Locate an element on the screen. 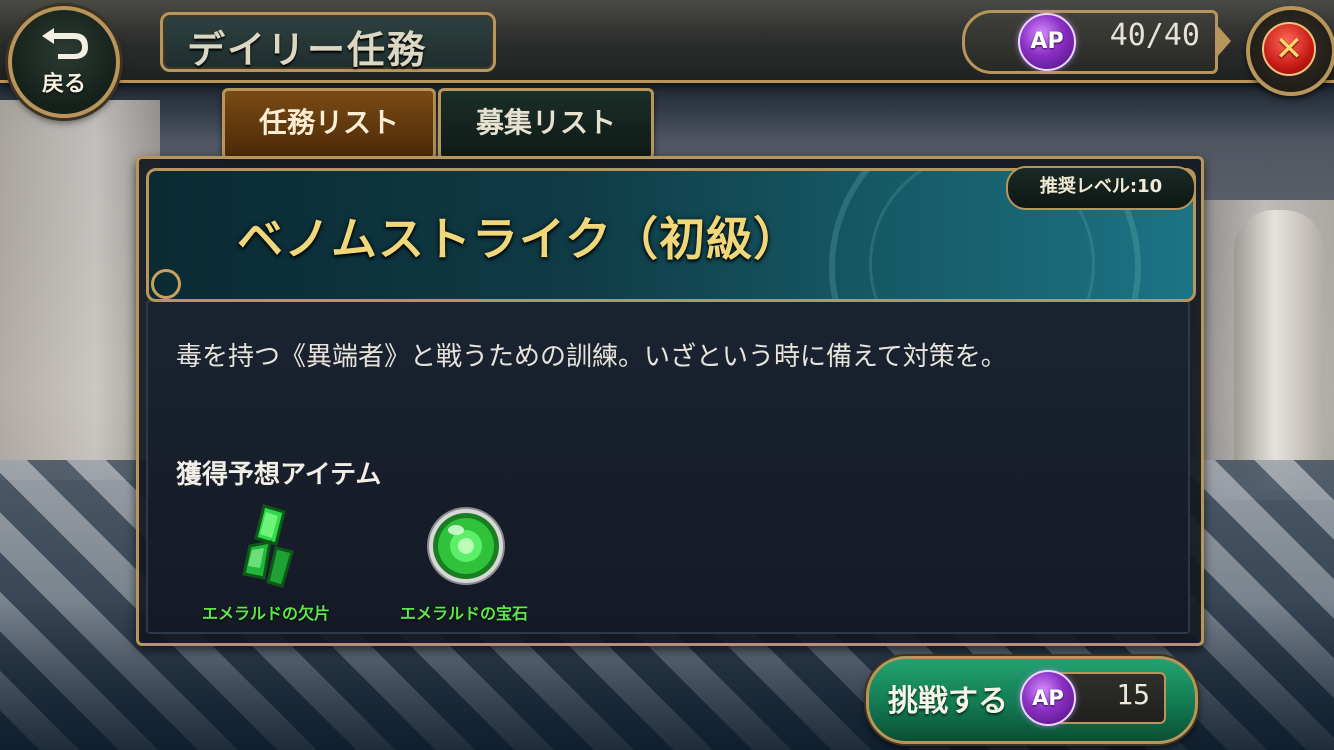 This screenshot has height=750, width=1334. reward-item: エメラルドの欠片 is located at coordinates (266, 563).